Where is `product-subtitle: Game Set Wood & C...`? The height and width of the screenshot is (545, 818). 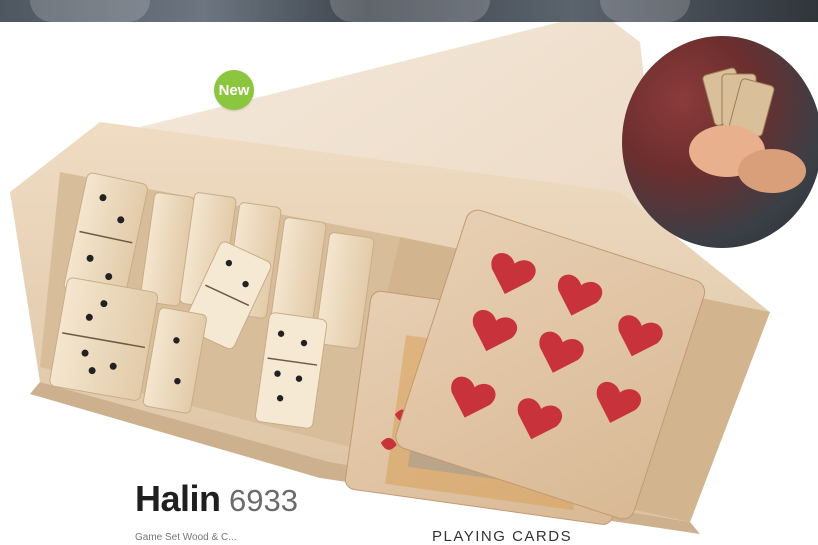 product-subtitle: Game Set Wood & C... is located at coordinates (186, 537).